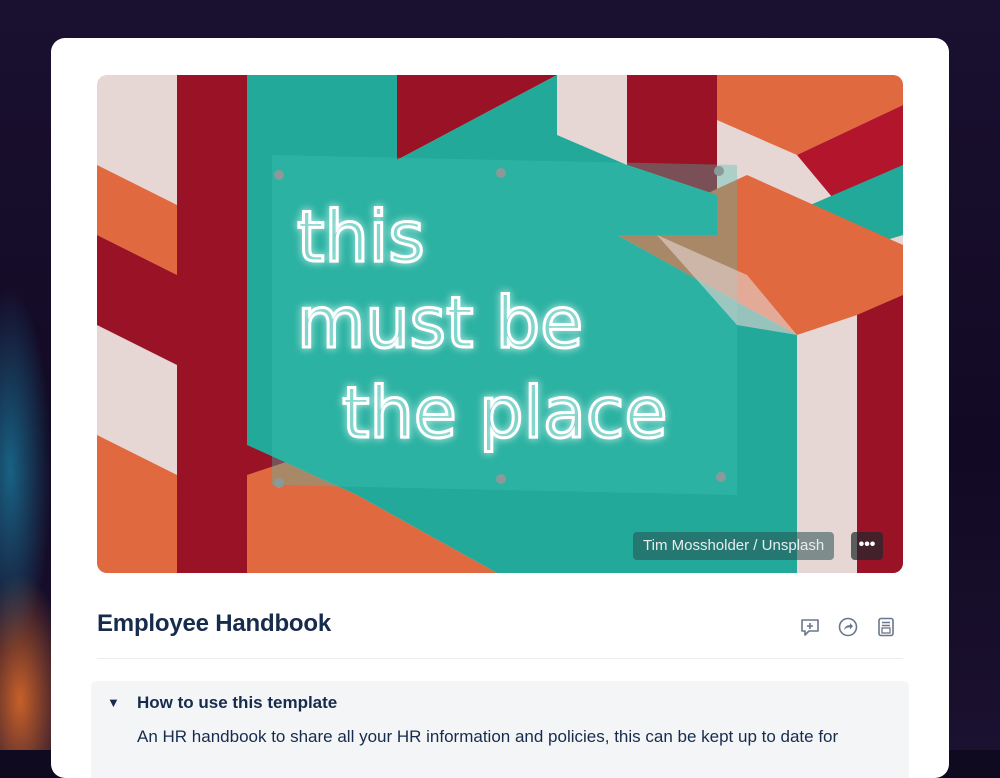 This screenshot has height=778, width=1000. I want to click on expand-title: How to use this template, so click(237, 703).